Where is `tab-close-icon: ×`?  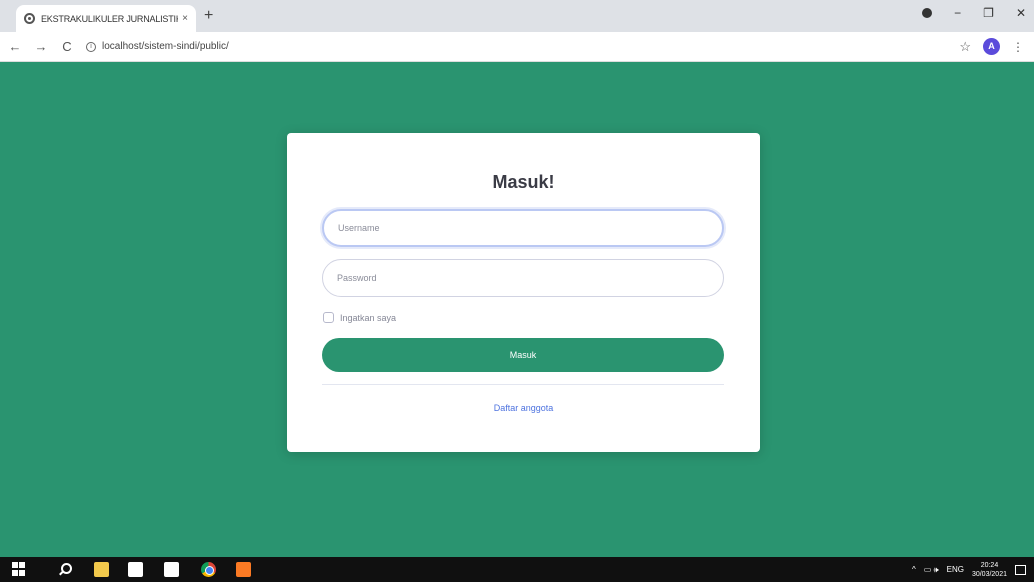
tab-close-icon: × is located at coordinates (185, 18).